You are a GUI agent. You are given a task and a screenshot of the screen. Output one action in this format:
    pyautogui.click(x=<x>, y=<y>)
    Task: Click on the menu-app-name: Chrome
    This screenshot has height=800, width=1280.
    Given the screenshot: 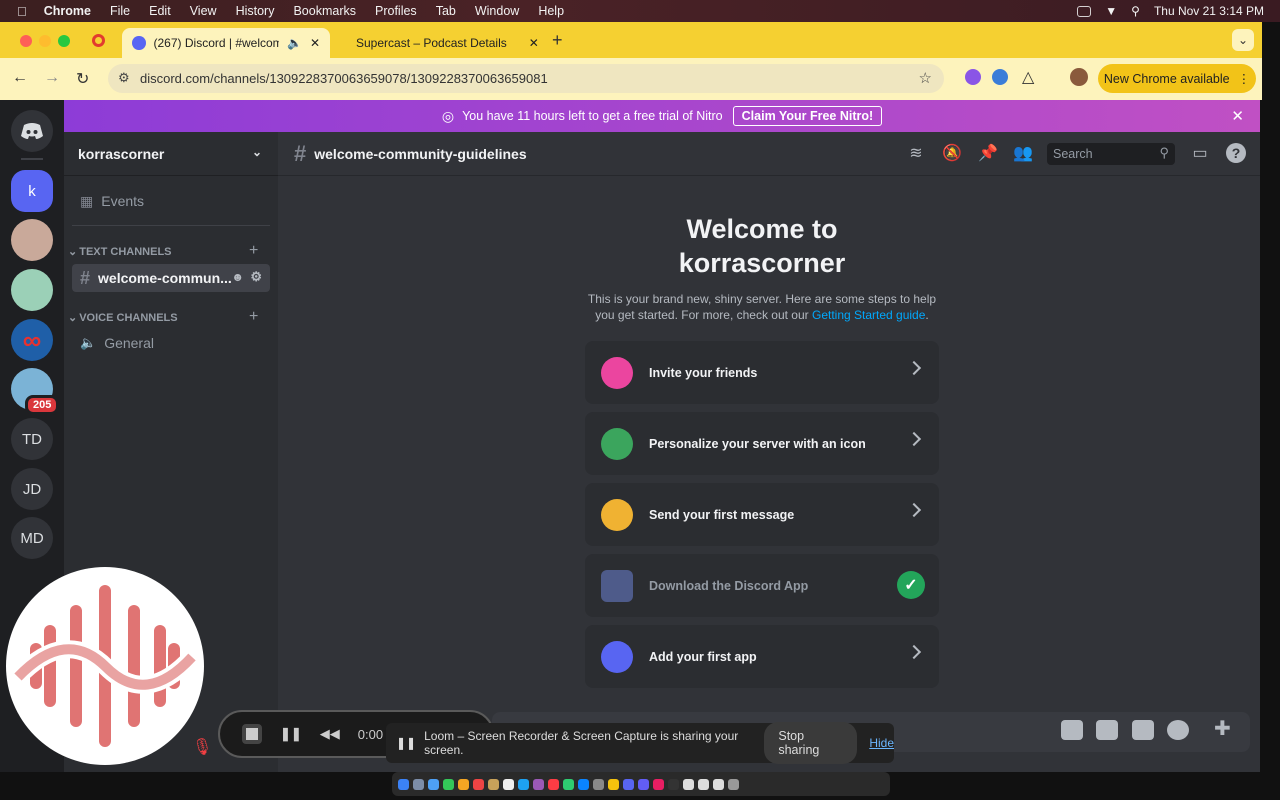 What is the action you would take?
    pyautogui.click(x=67, y=11)
    